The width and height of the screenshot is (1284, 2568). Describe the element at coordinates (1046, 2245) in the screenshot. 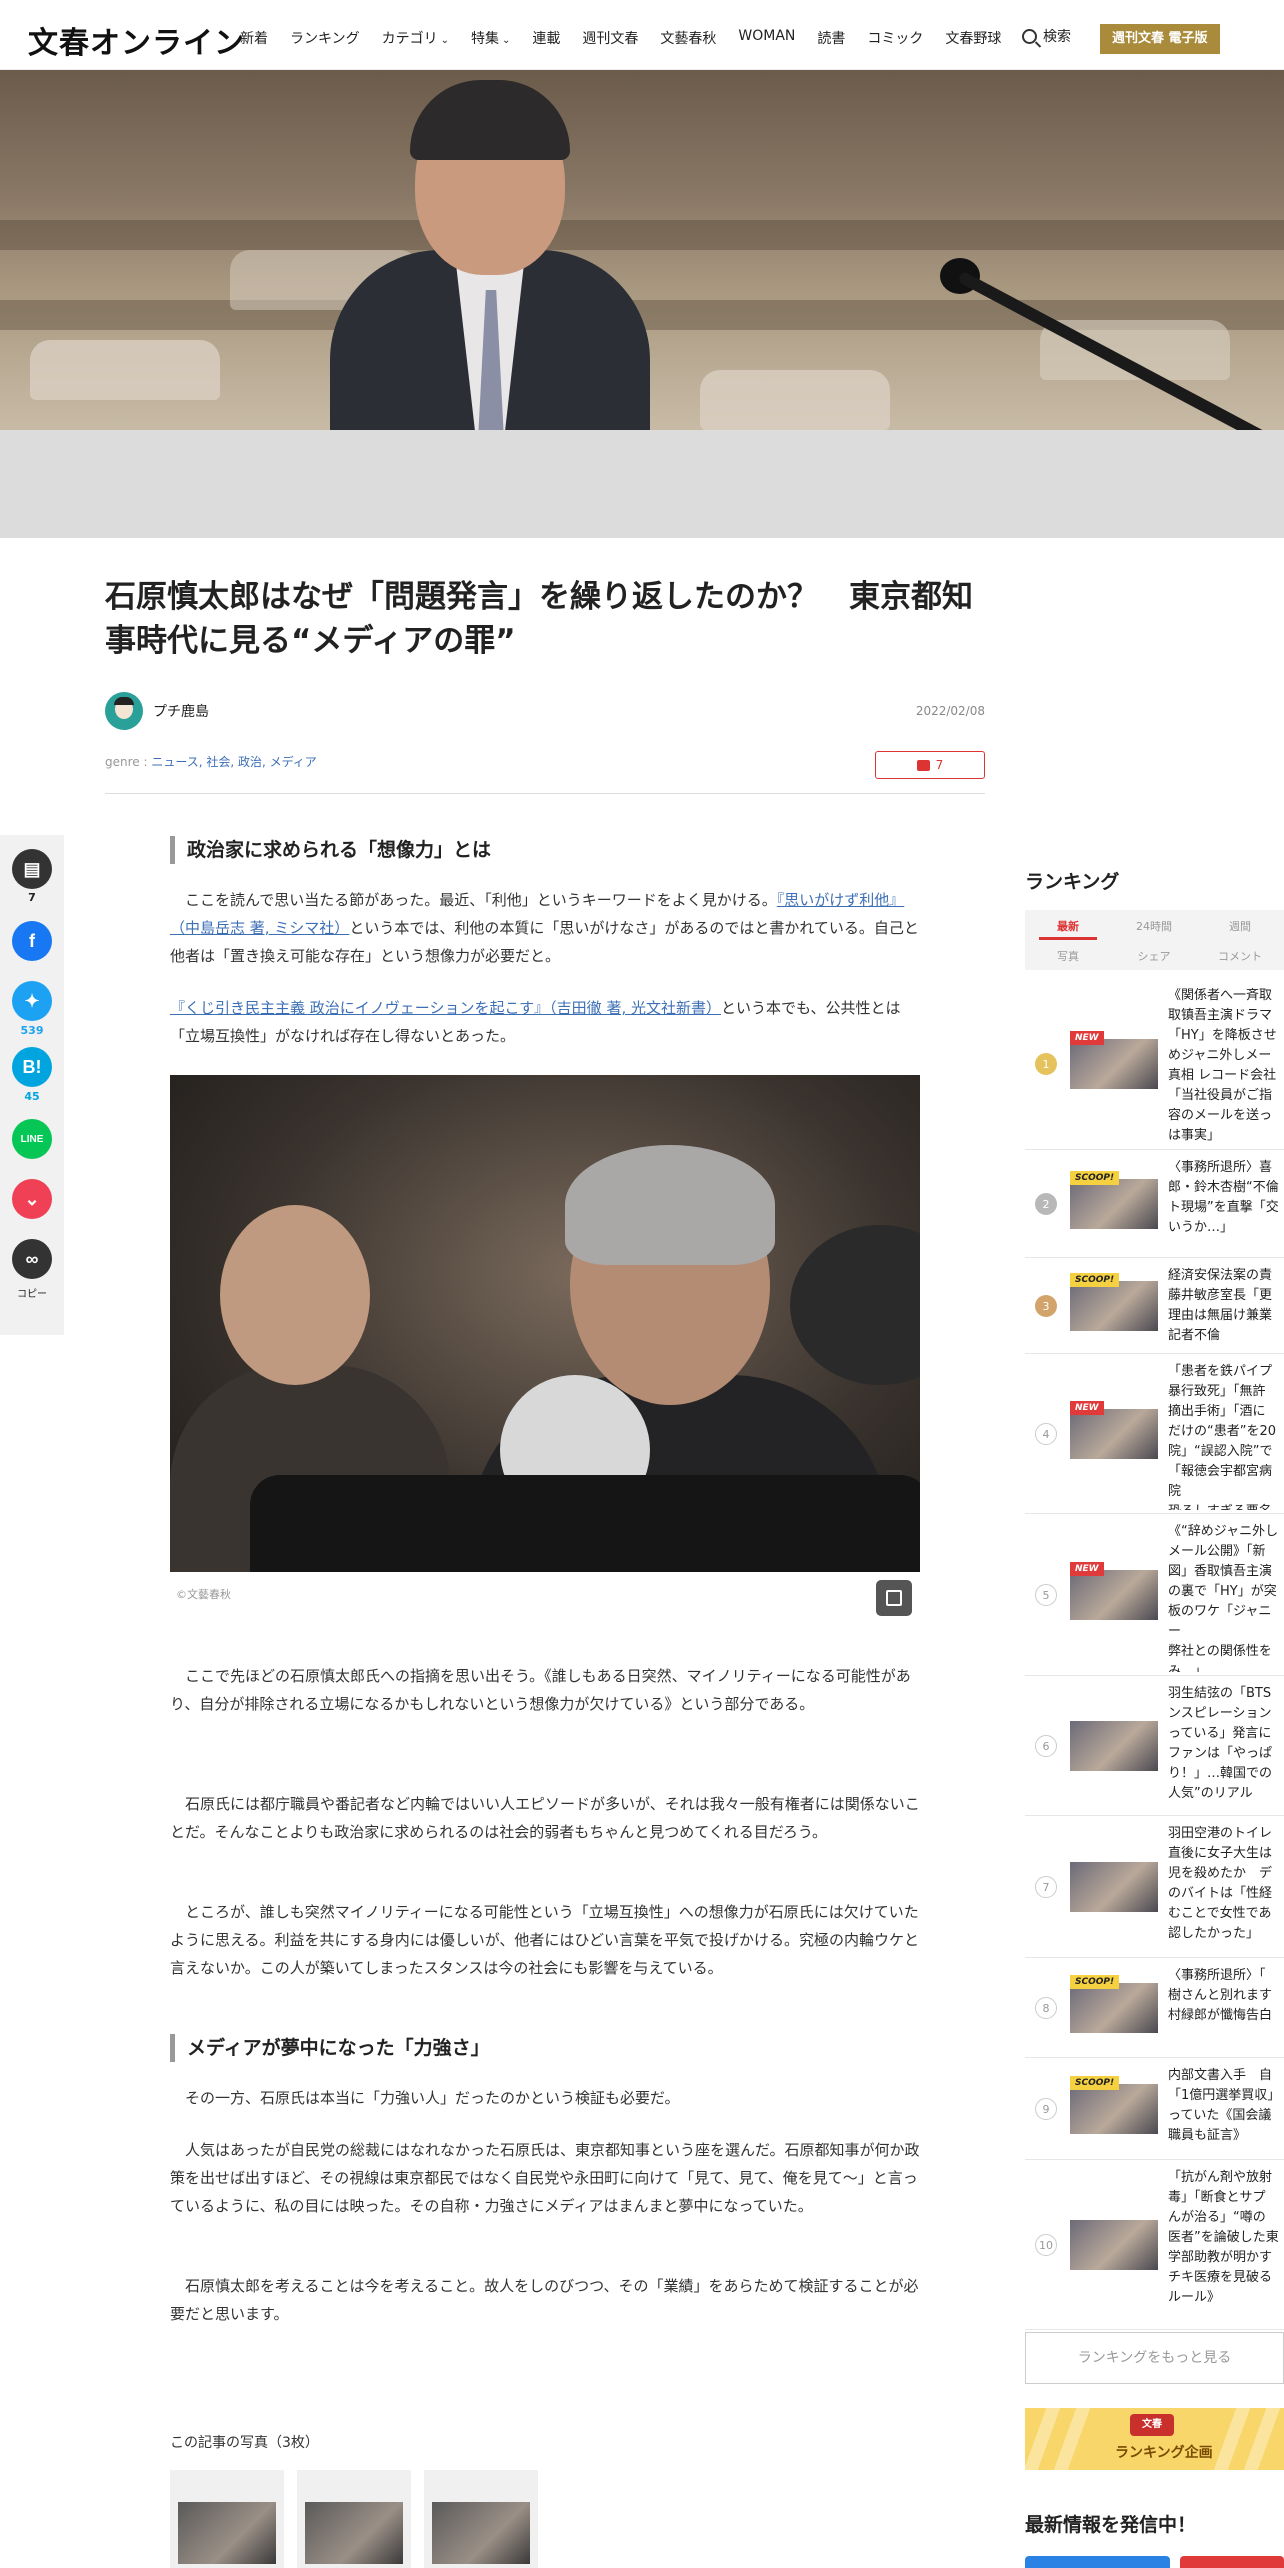

I see `rank-number: 10` at that location.